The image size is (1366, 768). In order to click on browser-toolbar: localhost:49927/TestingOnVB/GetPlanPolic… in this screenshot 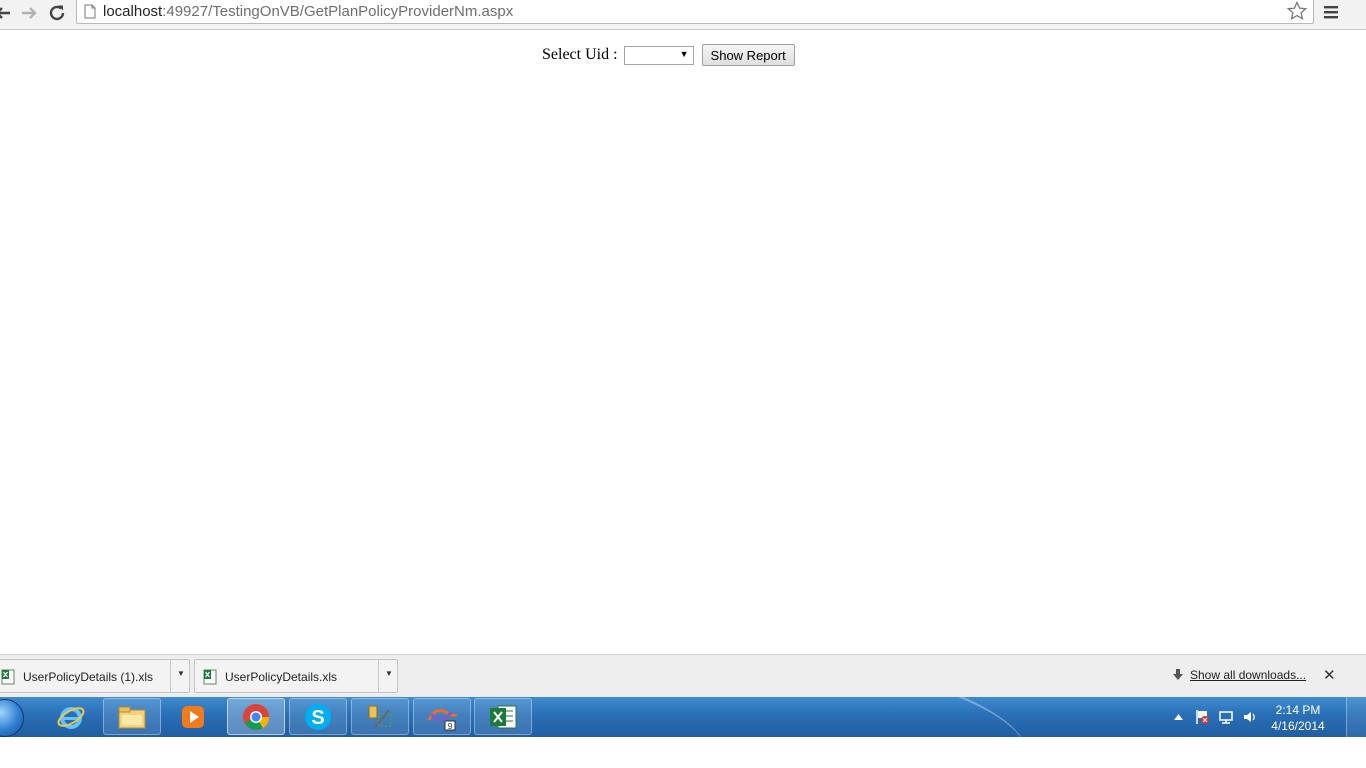, I will do `click(683, 15)`.